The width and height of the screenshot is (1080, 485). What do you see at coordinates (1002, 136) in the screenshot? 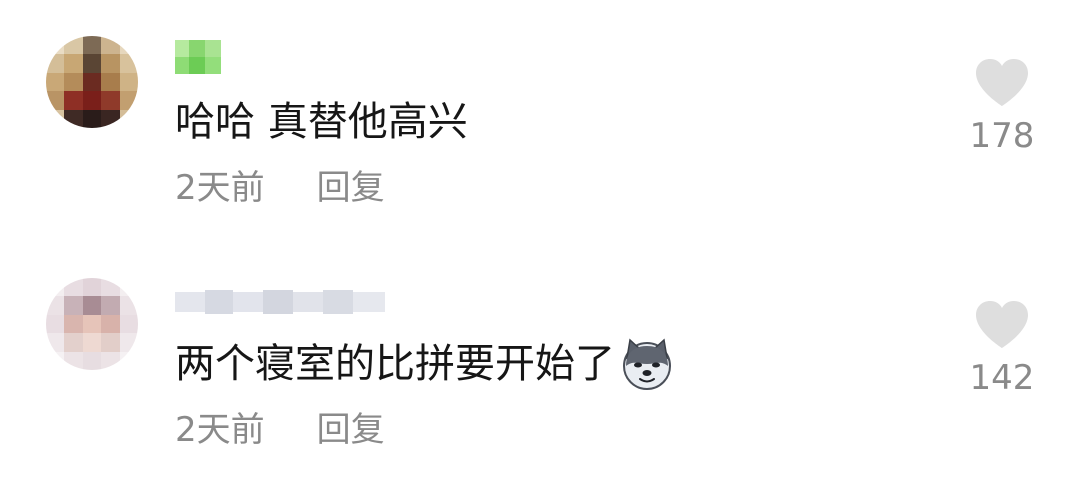
I see `like-count: 178` at bounding box center [1002, 136].